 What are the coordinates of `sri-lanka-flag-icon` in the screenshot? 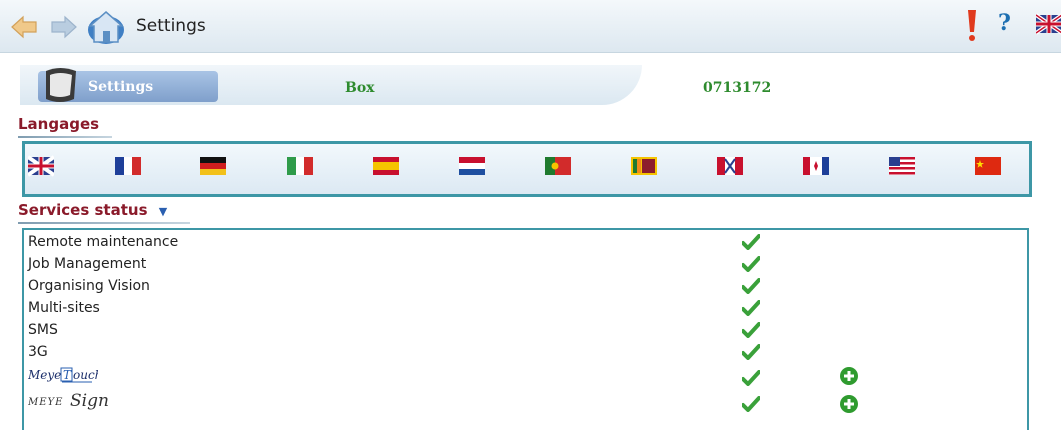 It's located at (644, 166).